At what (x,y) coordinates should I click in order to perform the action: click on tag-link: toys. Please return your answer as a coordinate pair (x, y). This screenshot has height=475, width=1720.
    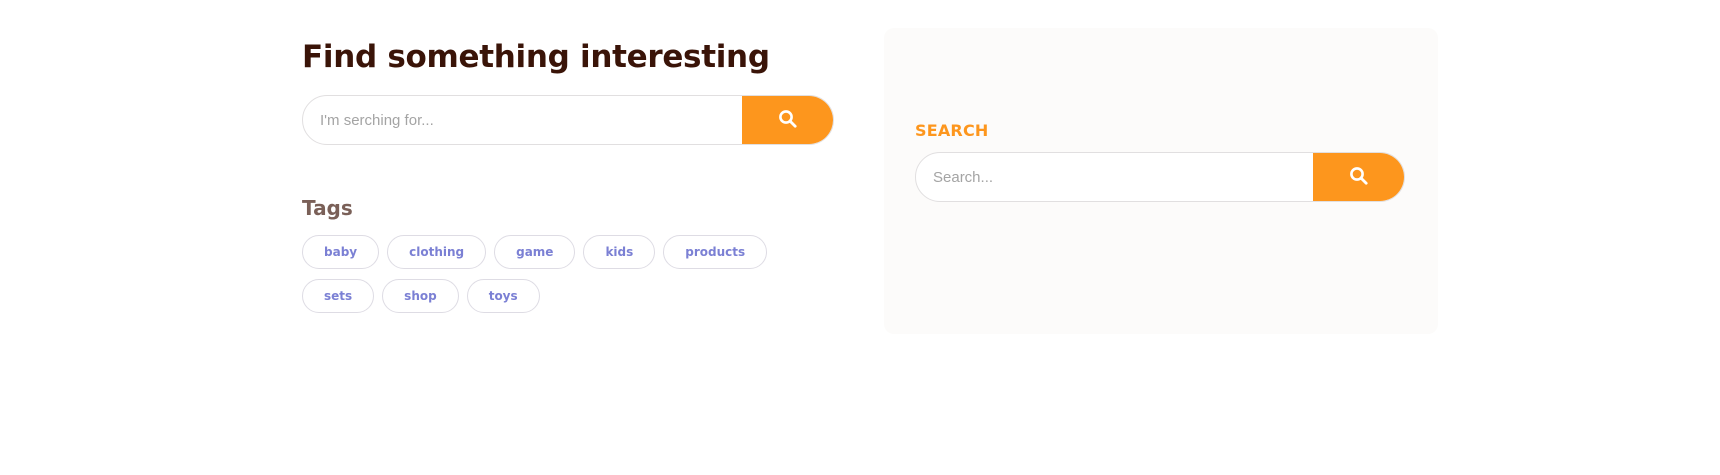
    Looking at the image, I should click on (503, 296).